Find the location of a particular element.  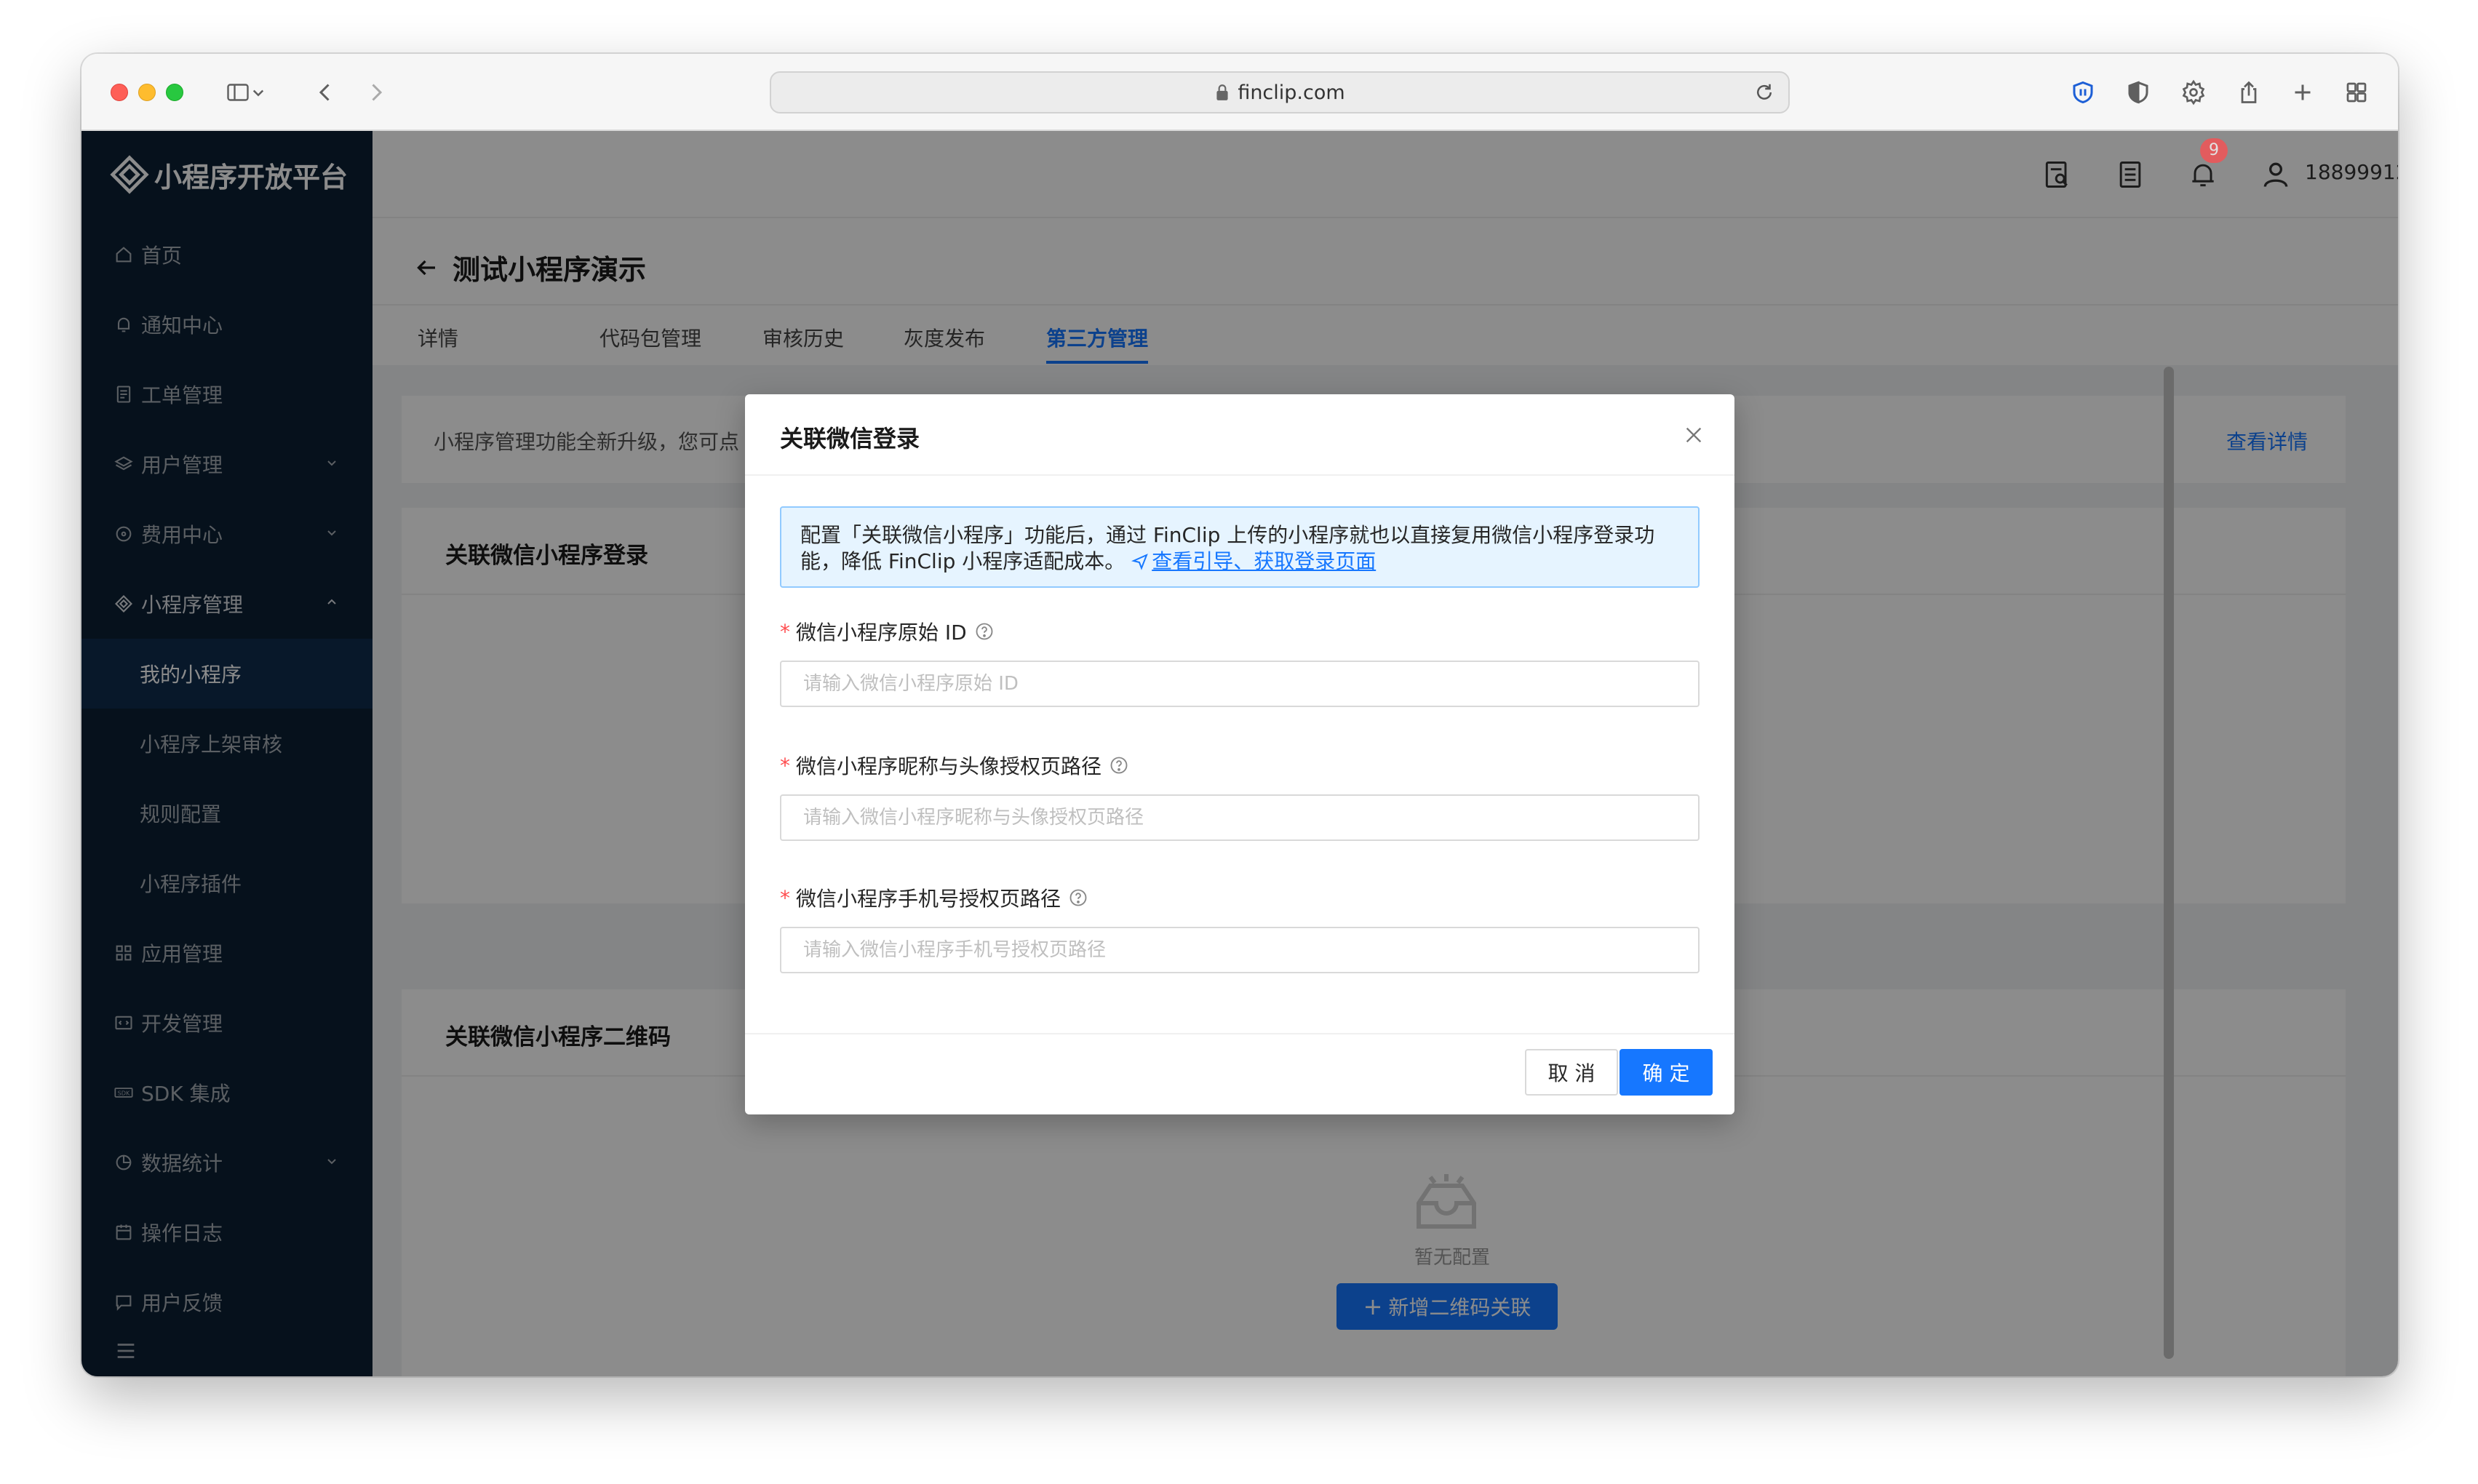

notification-badge: 9 is located at coordinates (2214, 150).